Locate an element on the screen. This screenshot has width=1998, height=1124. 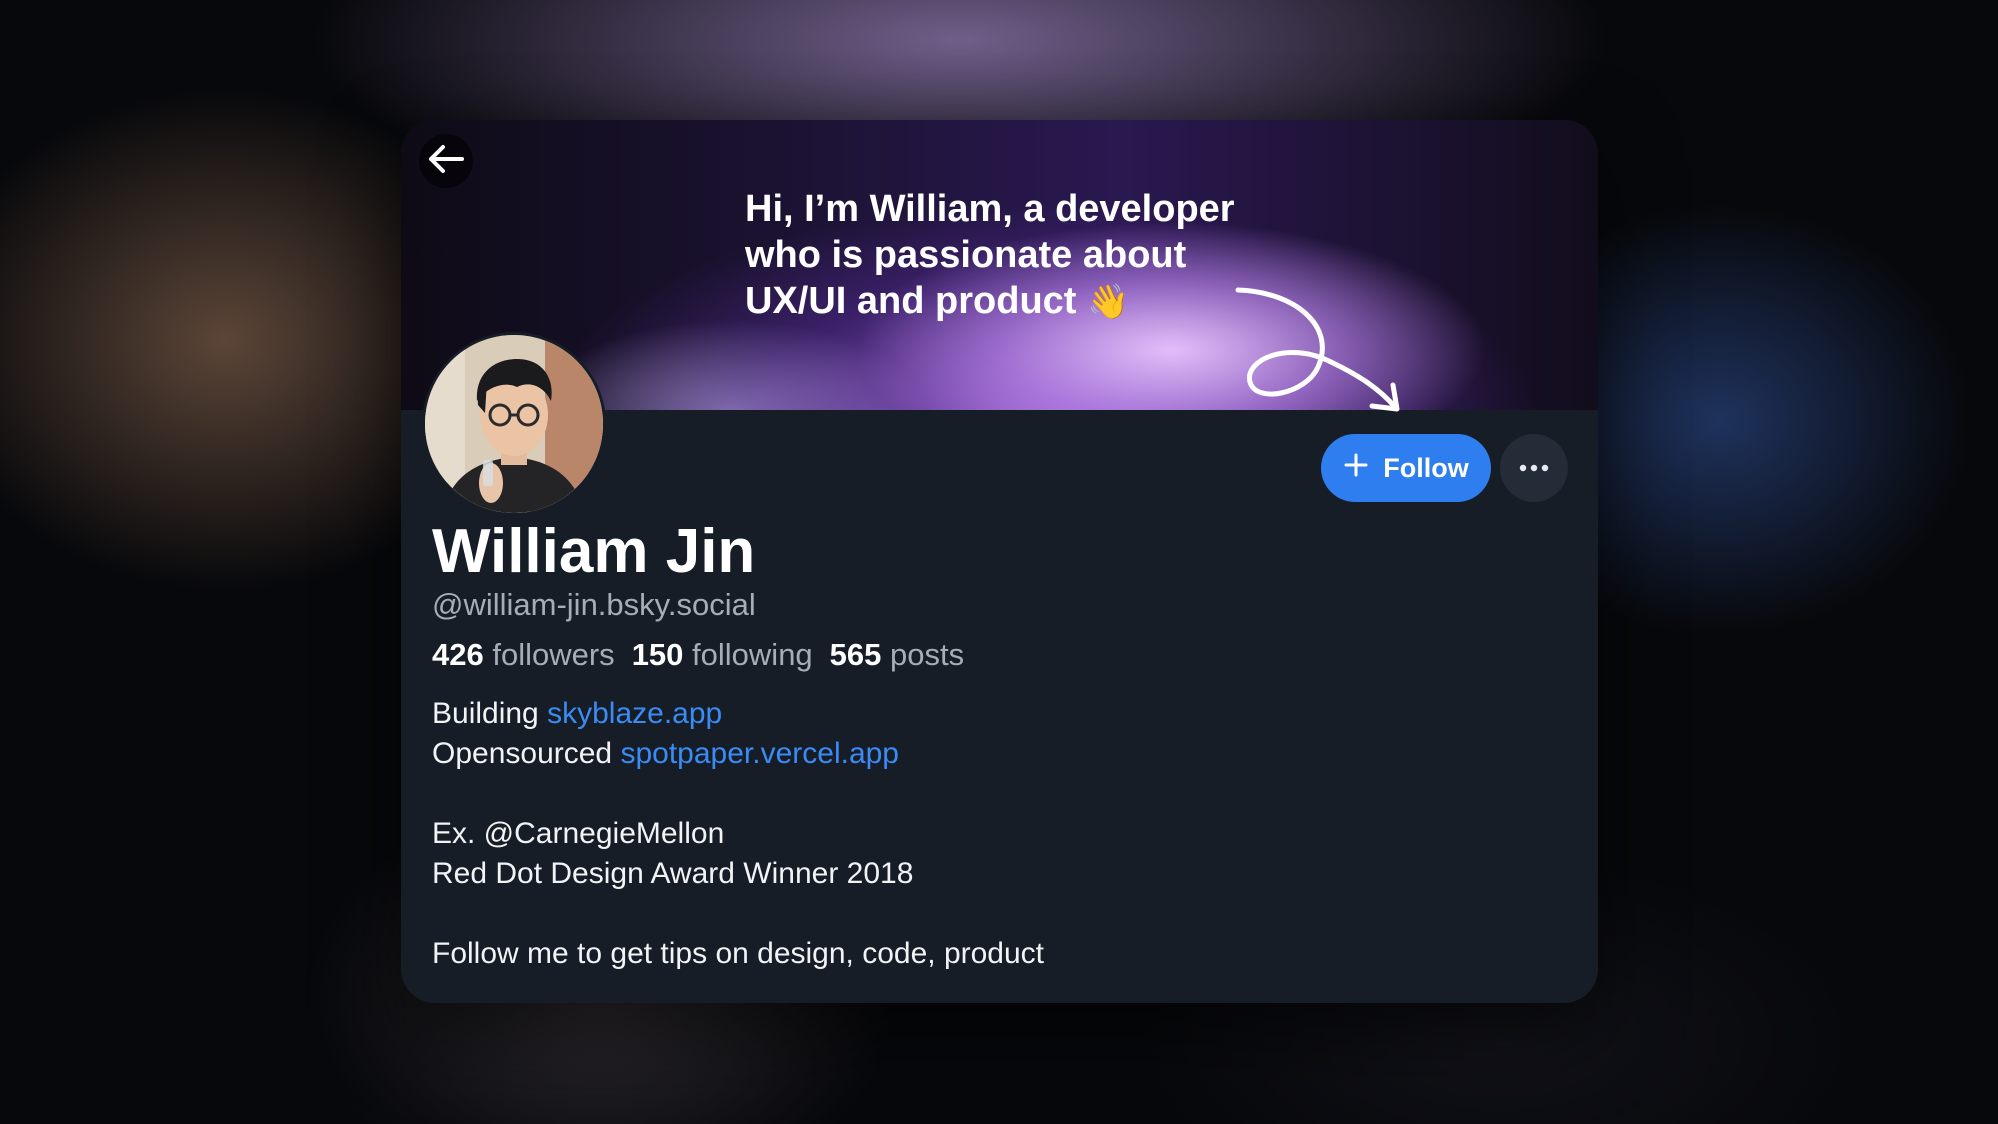
posts-label: posts is located at coordinates (927, 654).